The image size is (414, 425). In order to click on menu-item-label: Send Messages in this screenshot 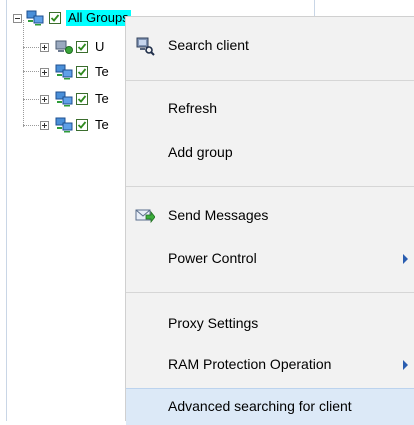, I will do `click(218, 215)`.